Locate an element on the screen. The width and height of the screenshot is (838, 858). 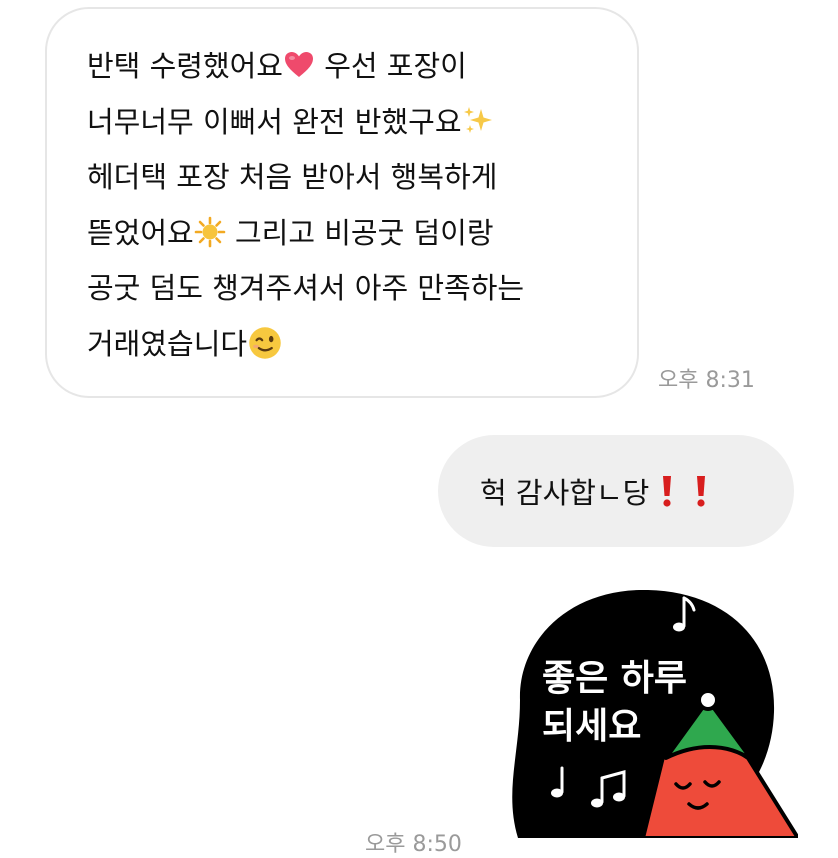
heart-icon is located at coordinates (298, 64).